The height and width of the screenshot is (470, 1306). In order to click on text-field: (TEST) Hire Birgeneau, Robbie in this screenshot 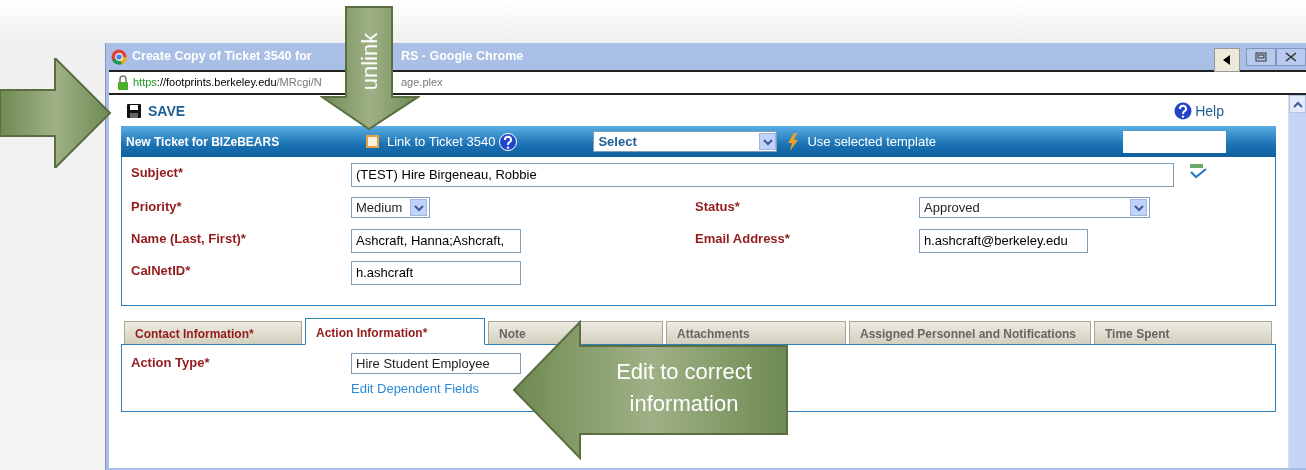, I will do `click(762, 175)`.